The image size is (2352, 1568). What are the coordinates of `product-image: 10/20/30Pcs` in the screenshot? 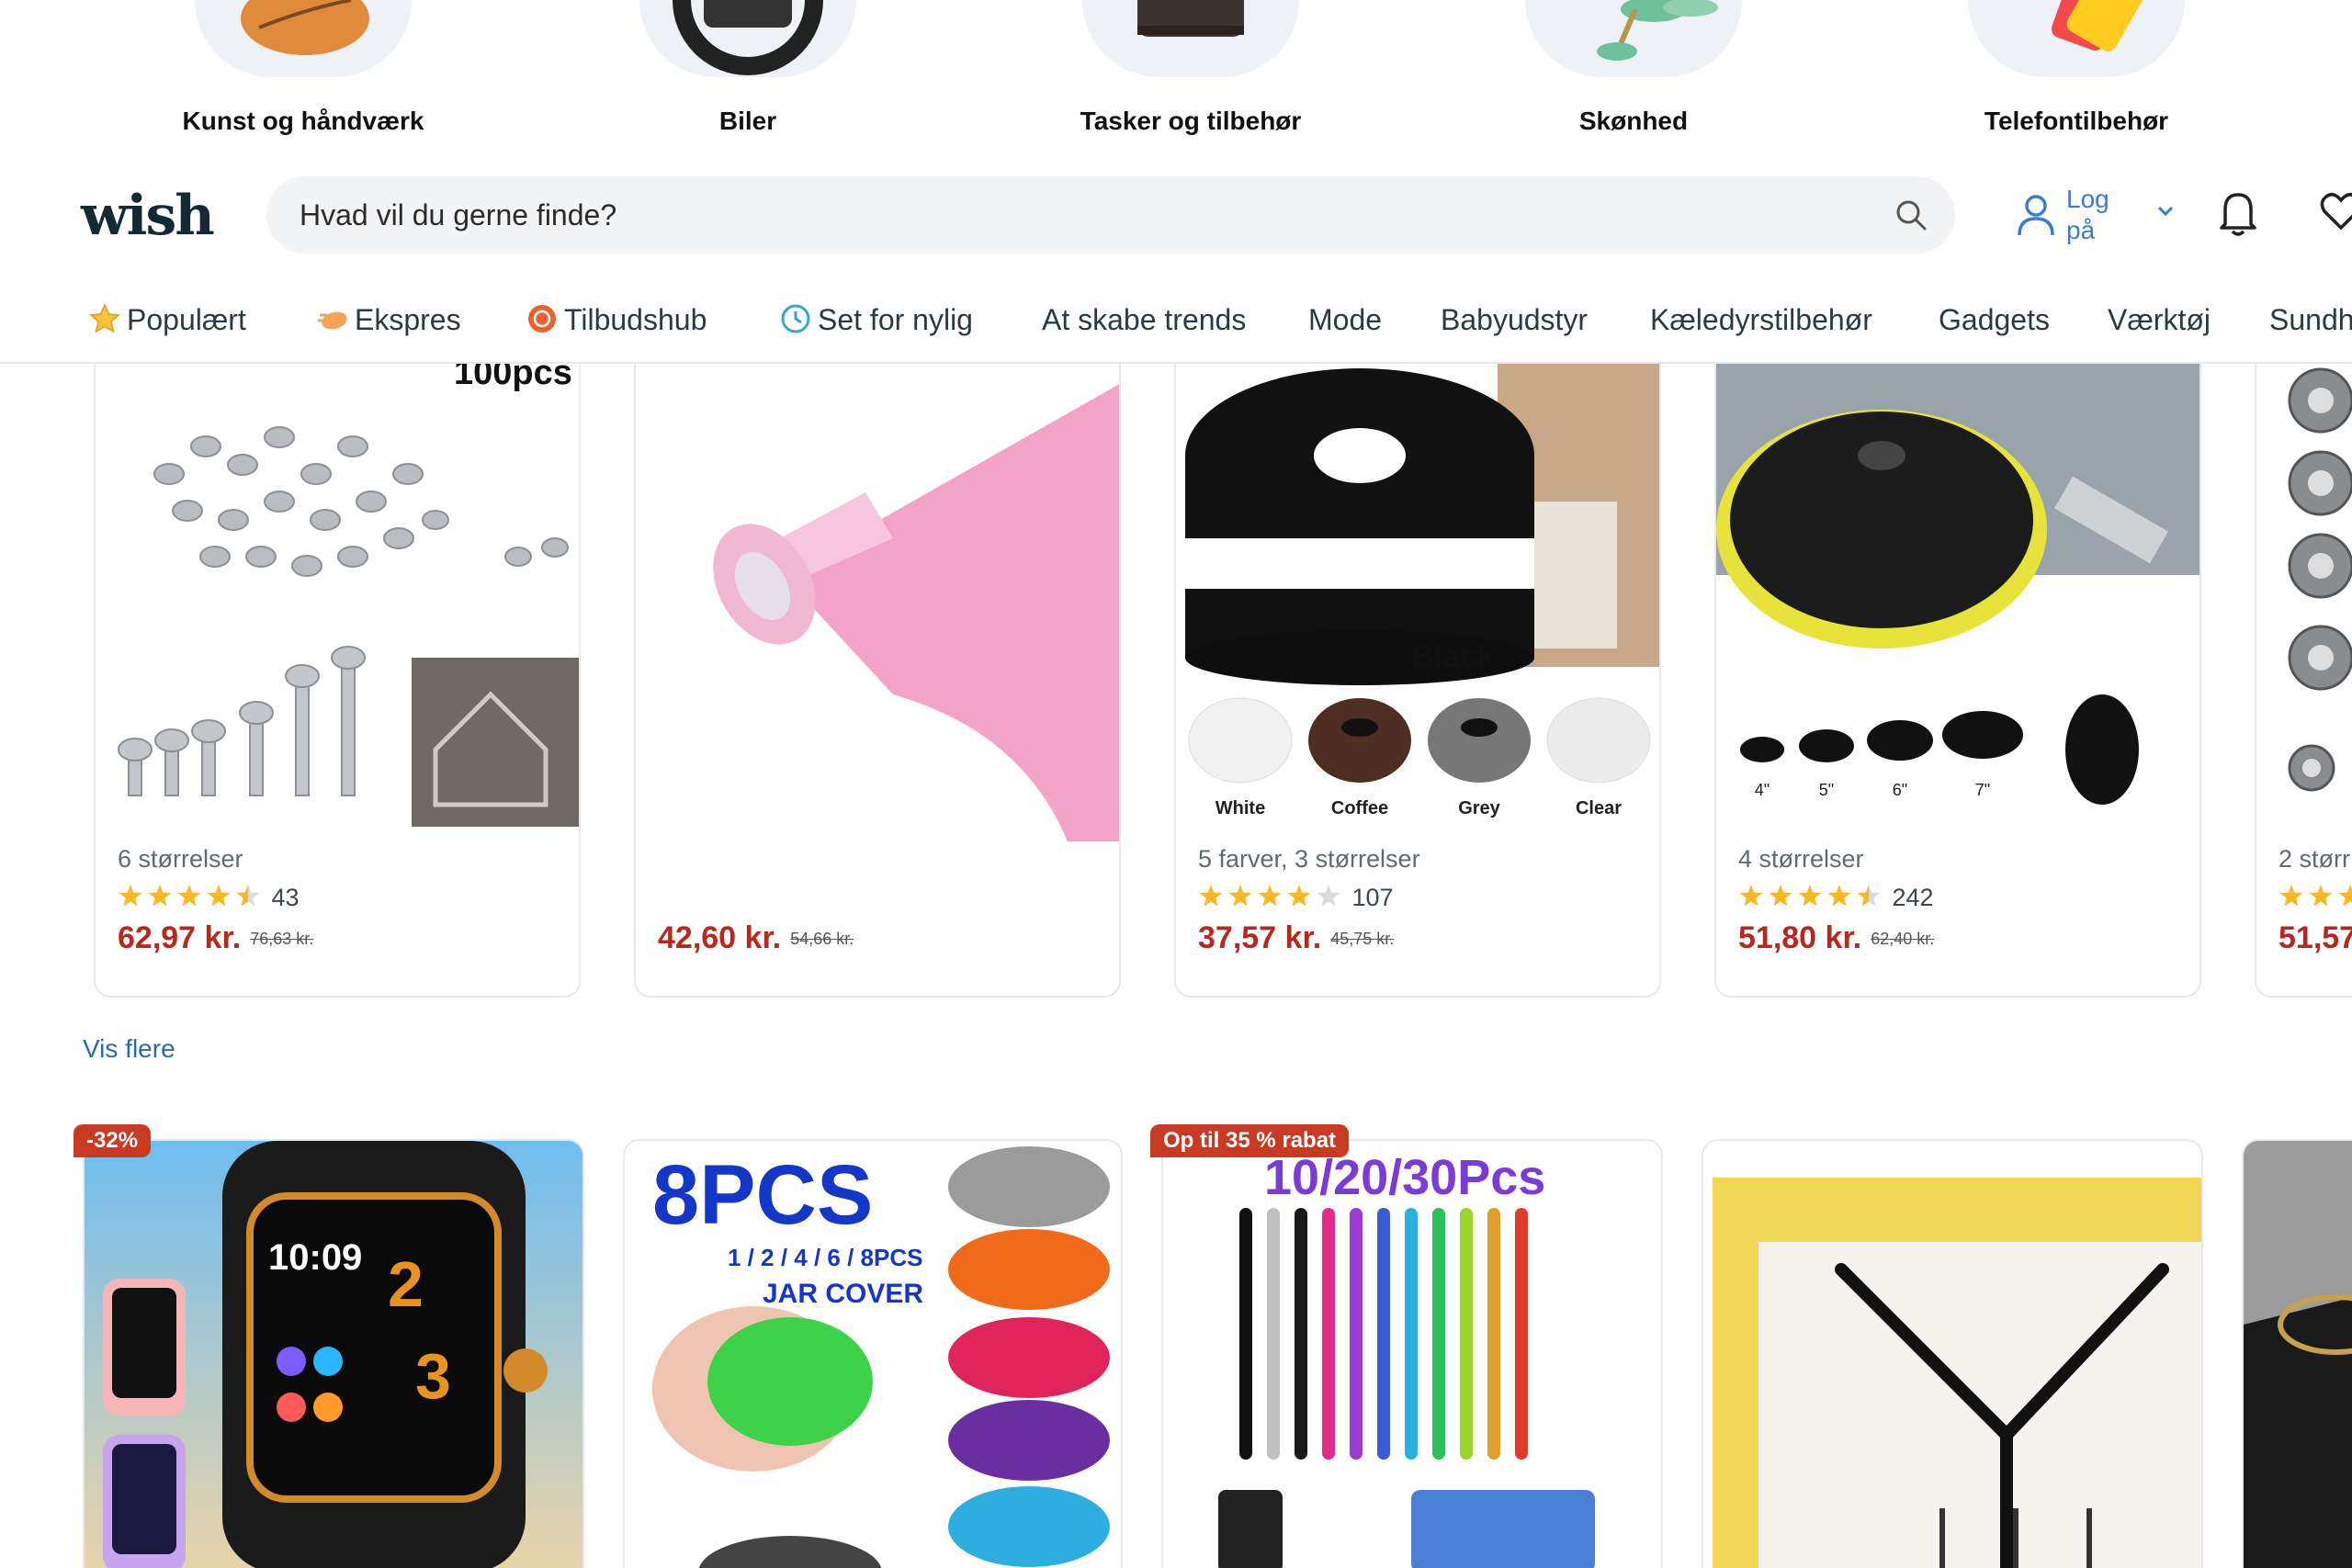 It's located at (1413, 1354).